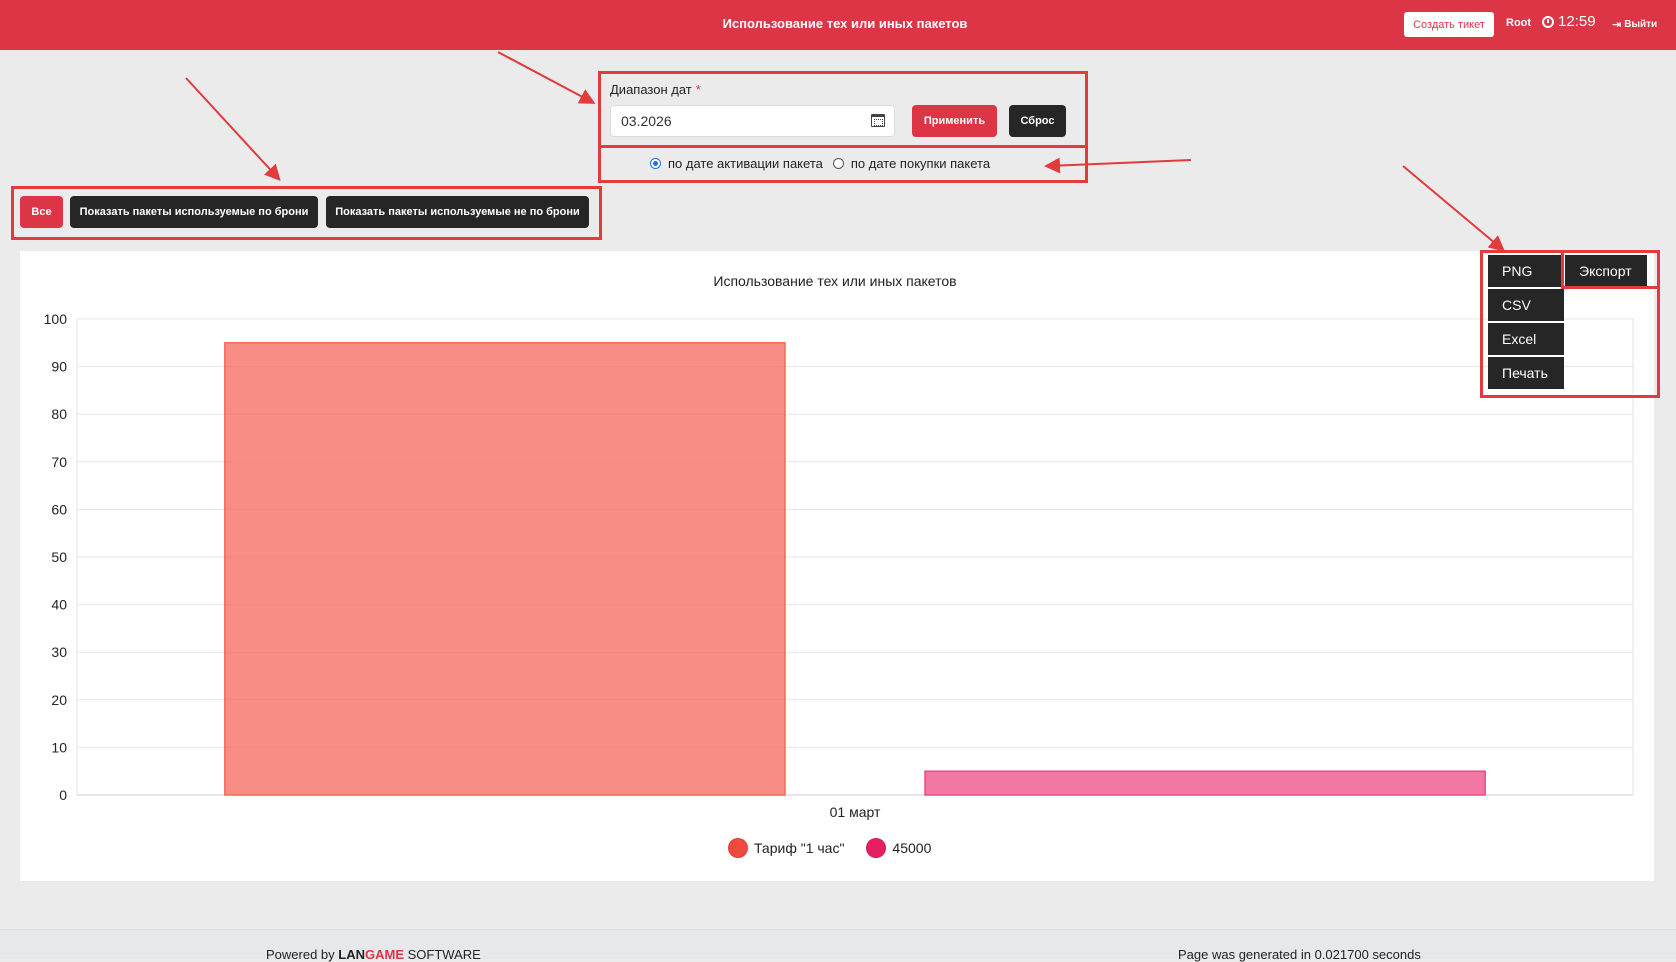 Image resolution: width=1676 pixels, height=962 pixels. What do you see at coordinates (1526, 271) in the screenshot?
I see `export-png-option: PNG` at bounding box center [1526, 271].